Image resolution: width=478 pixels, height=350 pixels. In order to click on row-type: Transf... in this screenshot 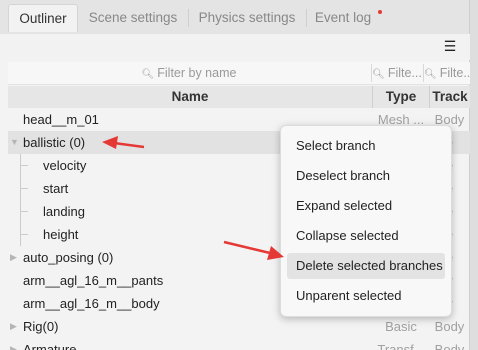, I will do `click(401, 346)`.